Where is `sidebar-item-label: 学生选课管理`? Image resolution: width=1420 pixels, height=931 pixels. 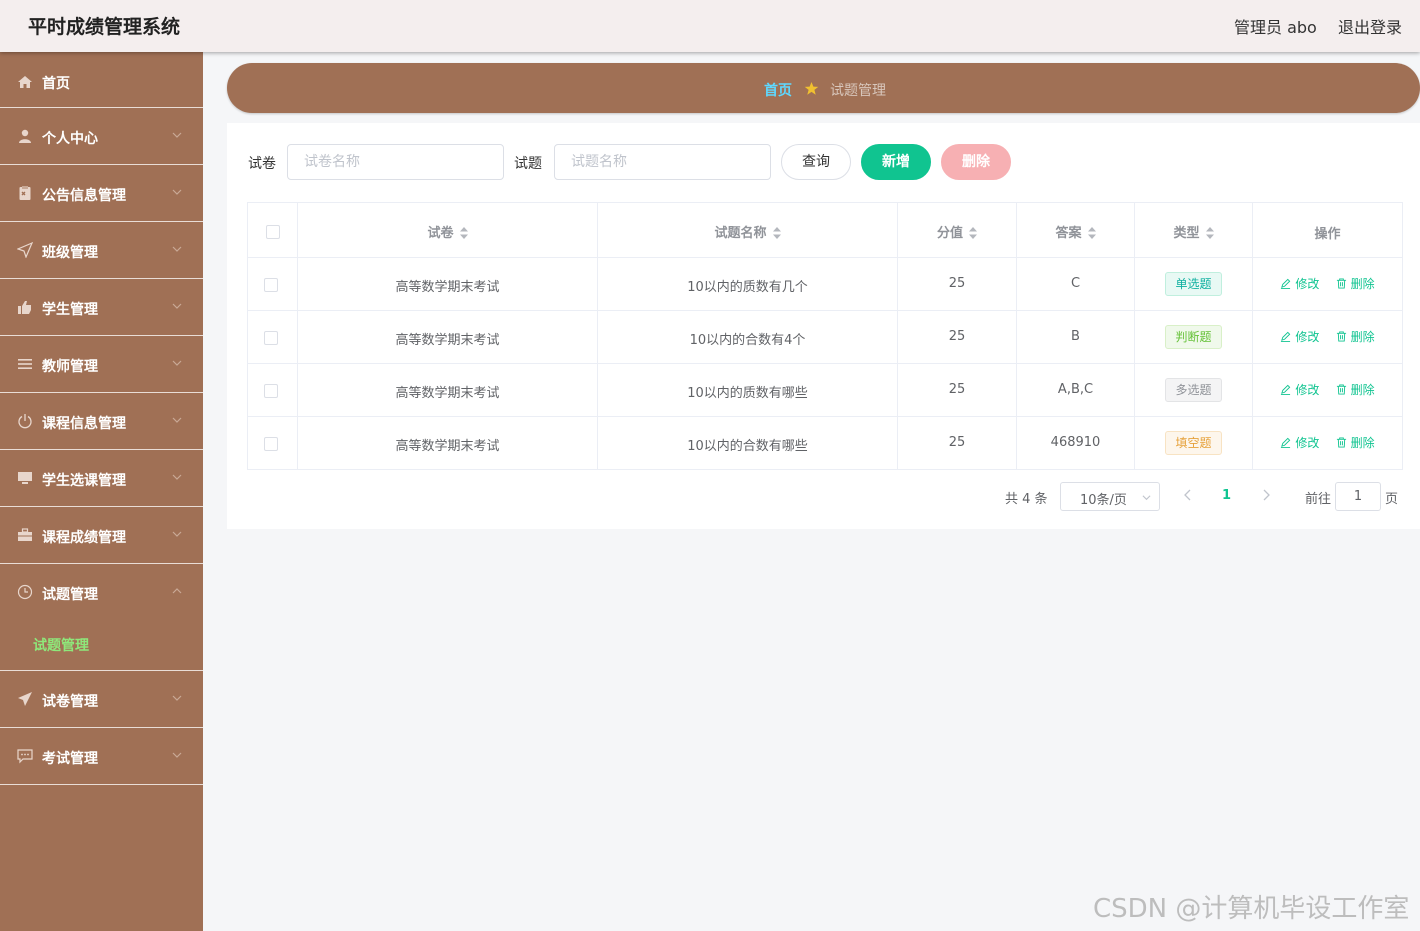 sidebar-item-label: 学生选课管理 is located at coordinates (84, 481).